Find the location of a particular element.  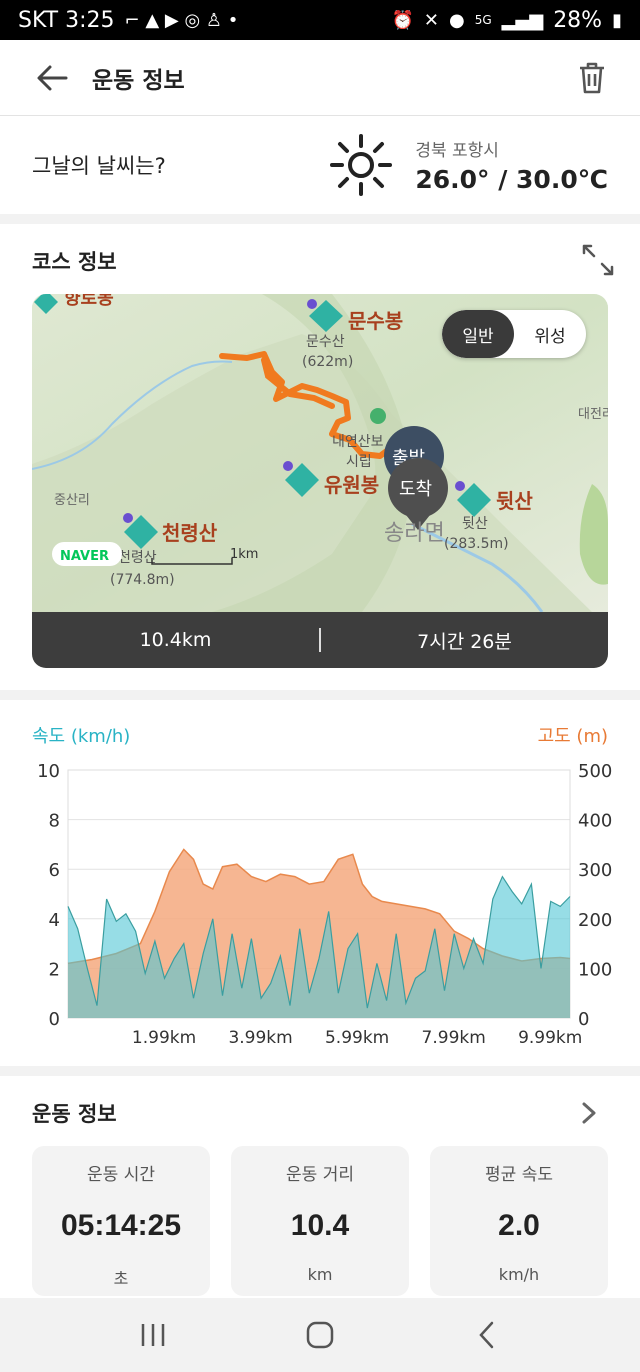

map-label-munsu-height: (622m) is located at coordinates (327, 362).